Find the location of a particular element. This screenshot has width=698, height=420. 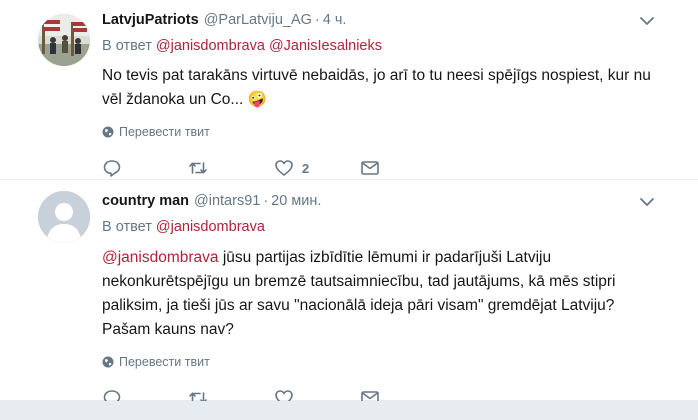

user-handle: @intars91 is located at coordinates (227, 201).